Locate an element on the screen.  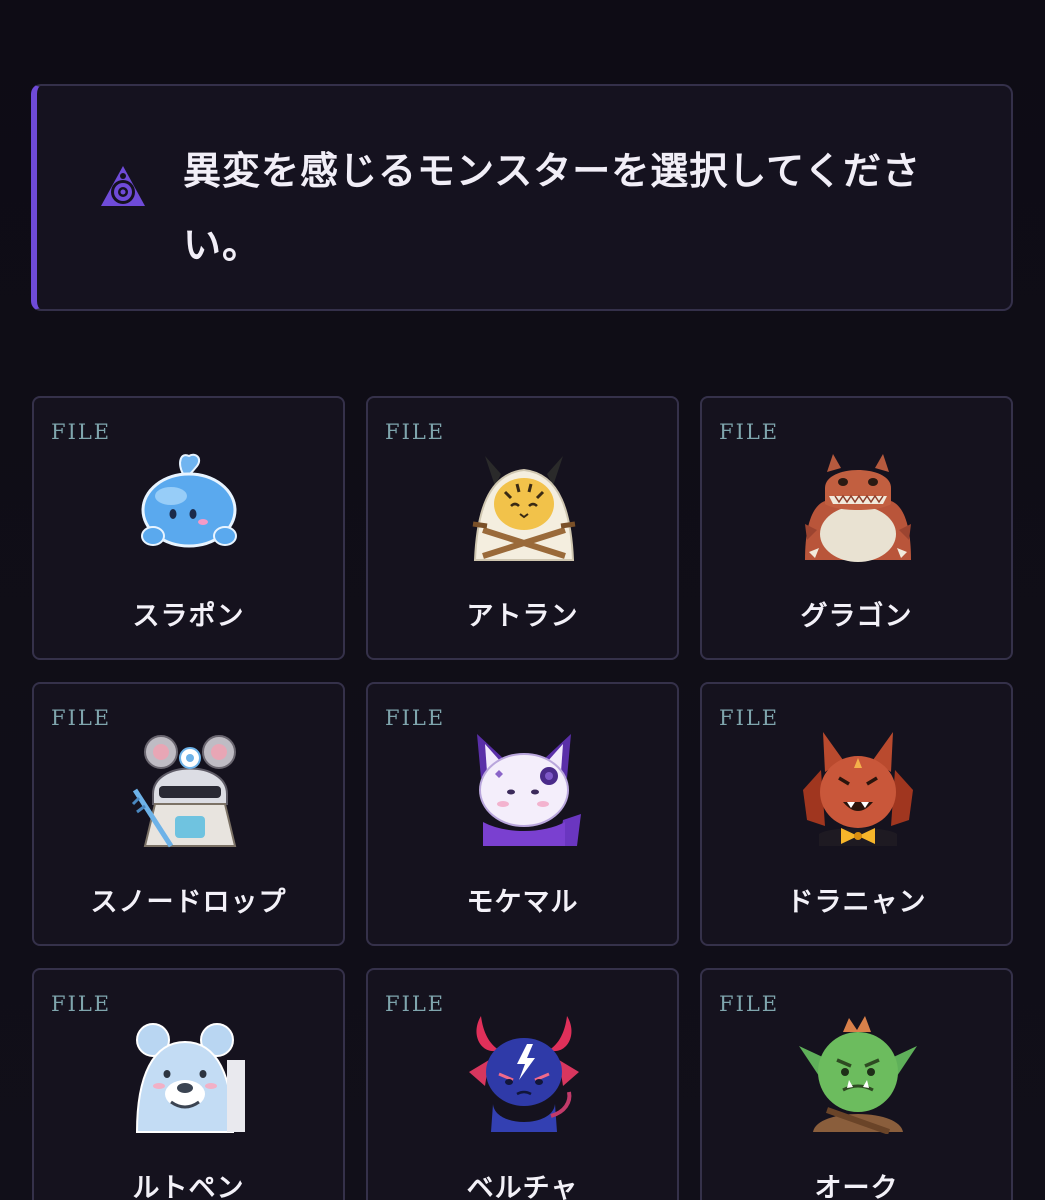
monster-card-bat-cat: FILE ドラニャン is located at coordinates (856, 814).